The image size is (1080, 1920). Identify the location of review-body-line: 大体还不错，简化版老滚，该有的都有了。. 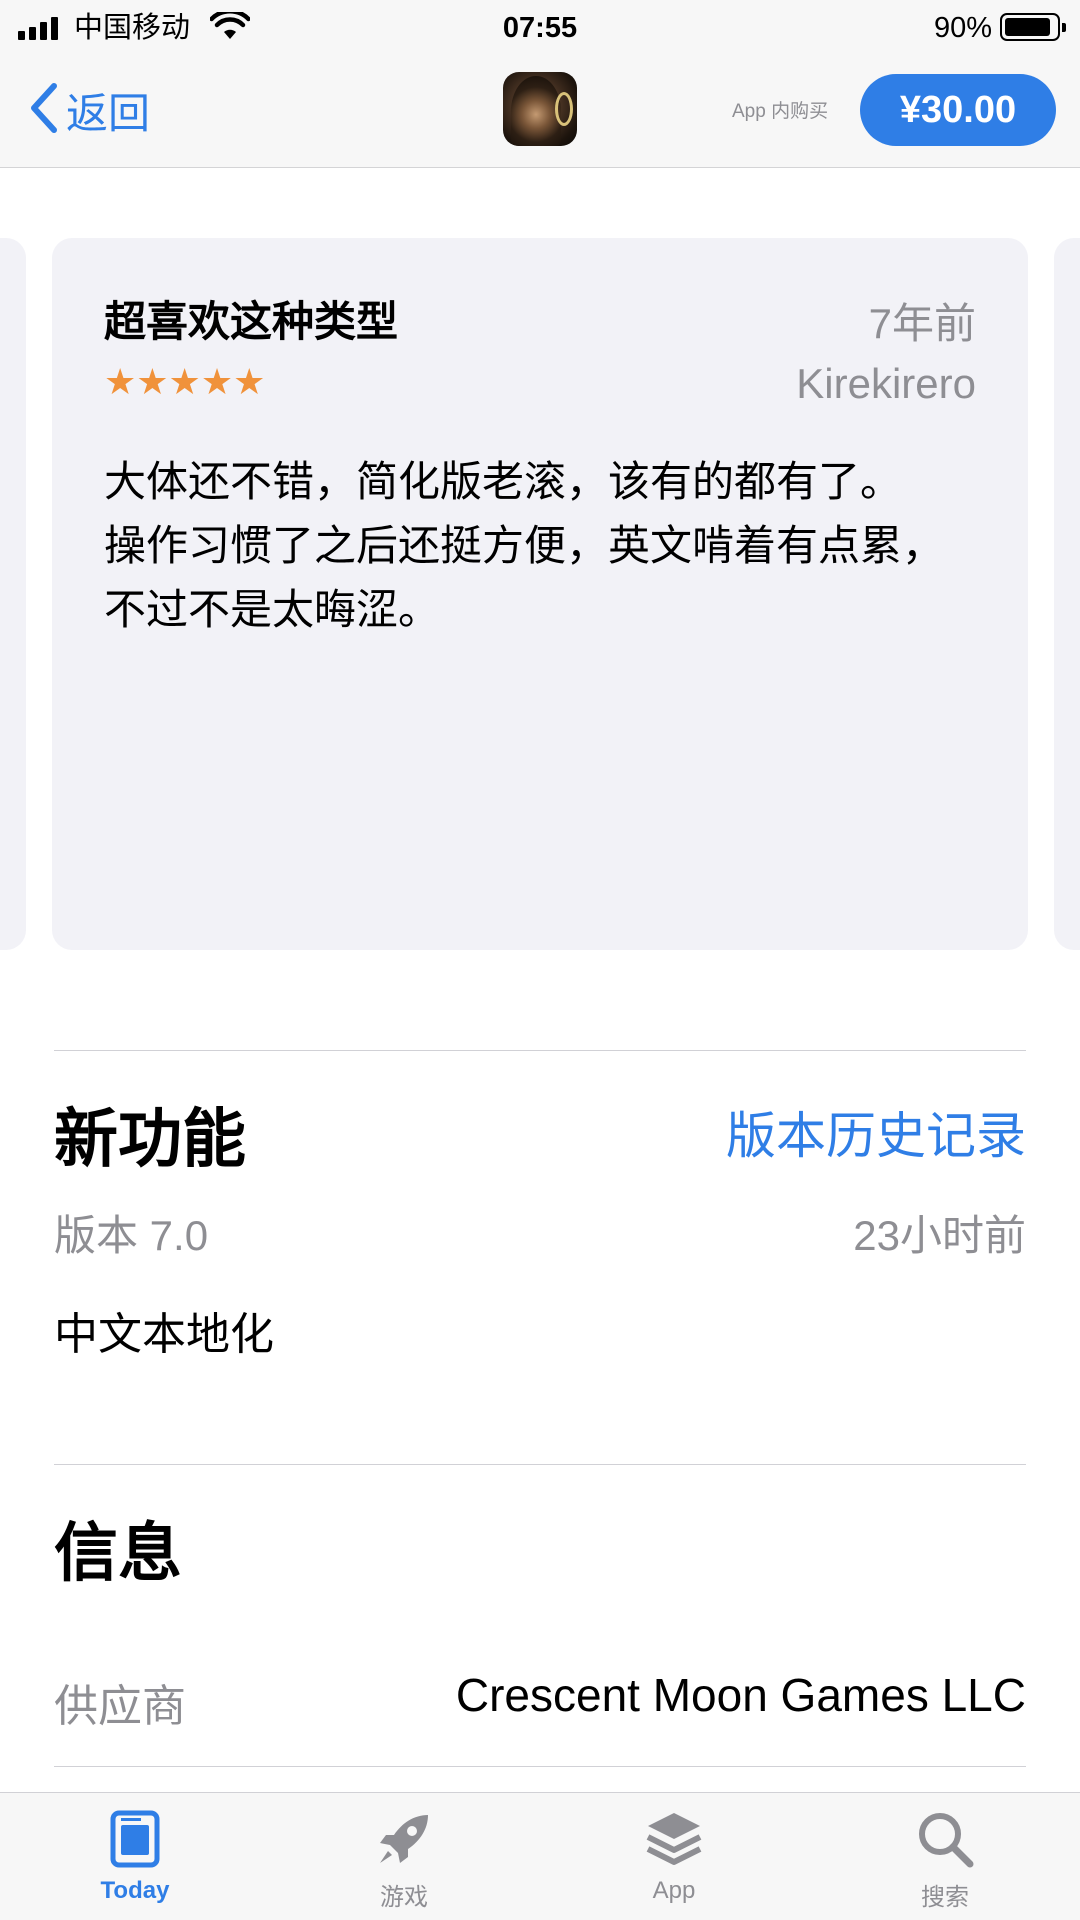
(503, 481).